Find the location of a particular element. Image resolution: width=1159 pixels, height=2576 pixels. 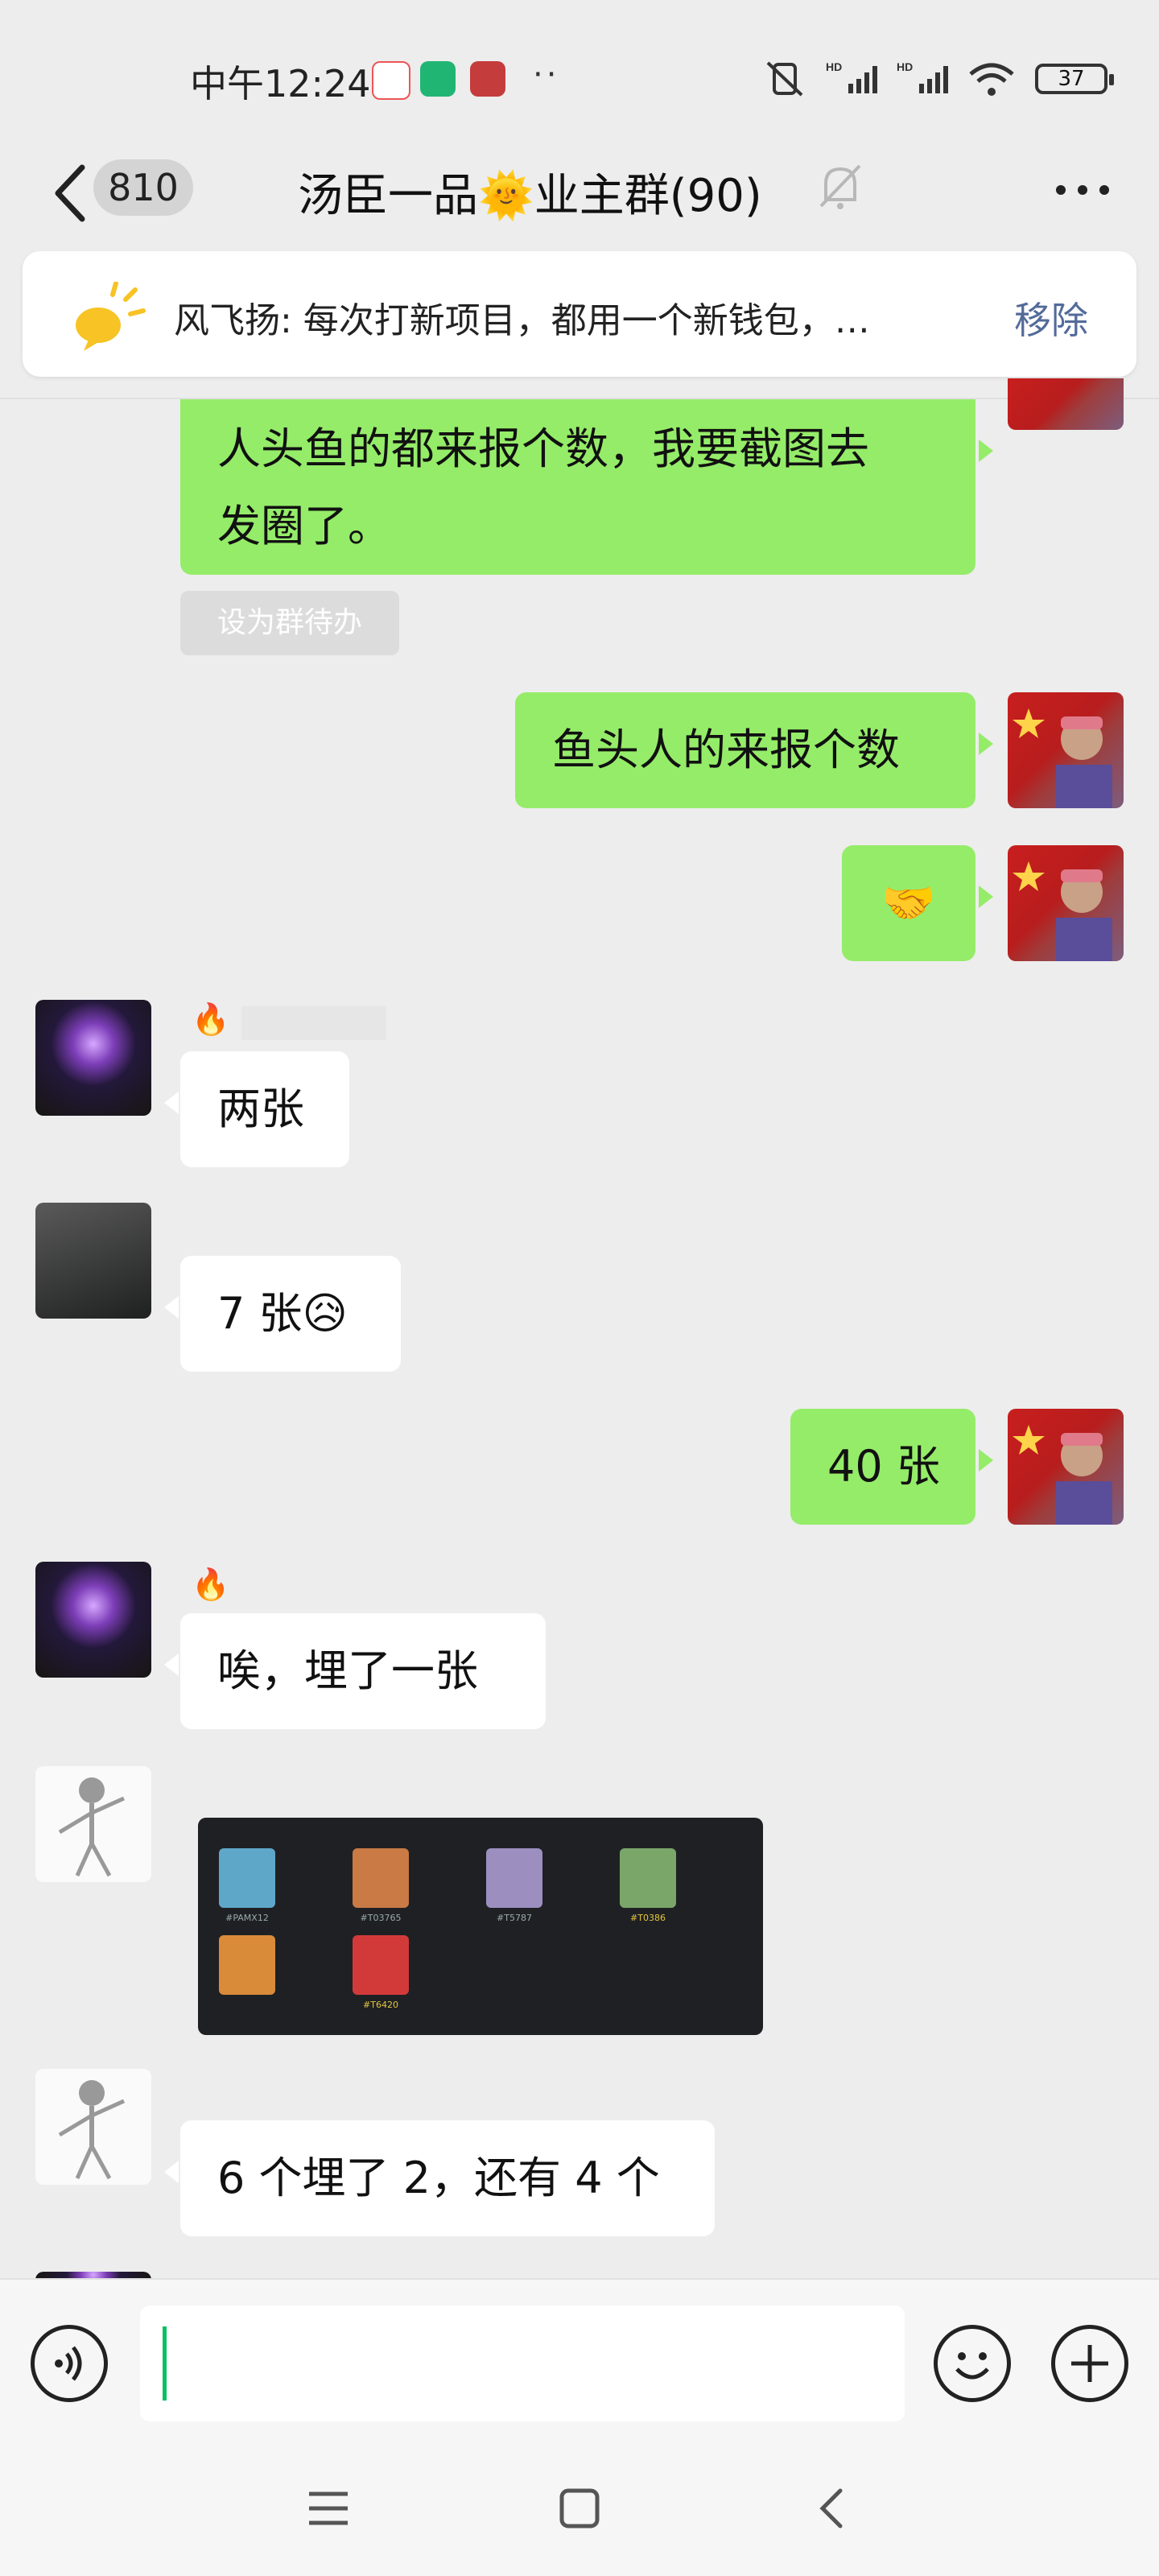

back-arrow-icon is located at coordinates (73, 193).